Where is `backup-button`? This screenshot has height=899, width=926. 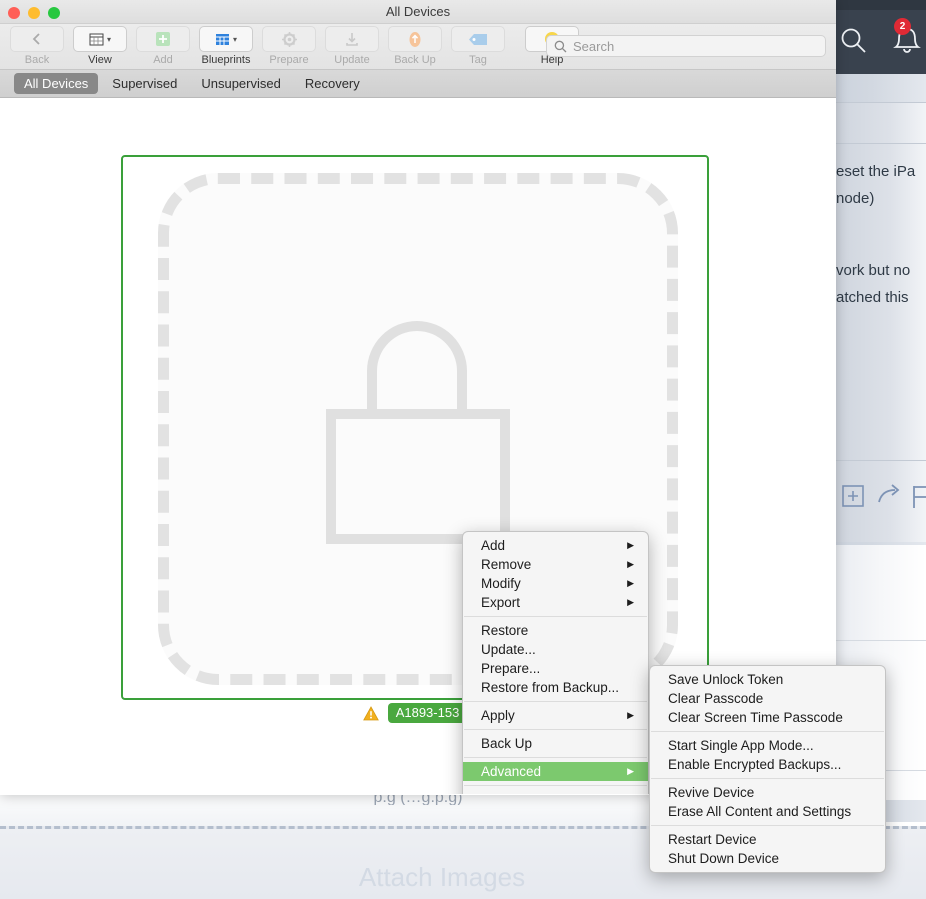 backup-button is located at coordinates (415, 39).